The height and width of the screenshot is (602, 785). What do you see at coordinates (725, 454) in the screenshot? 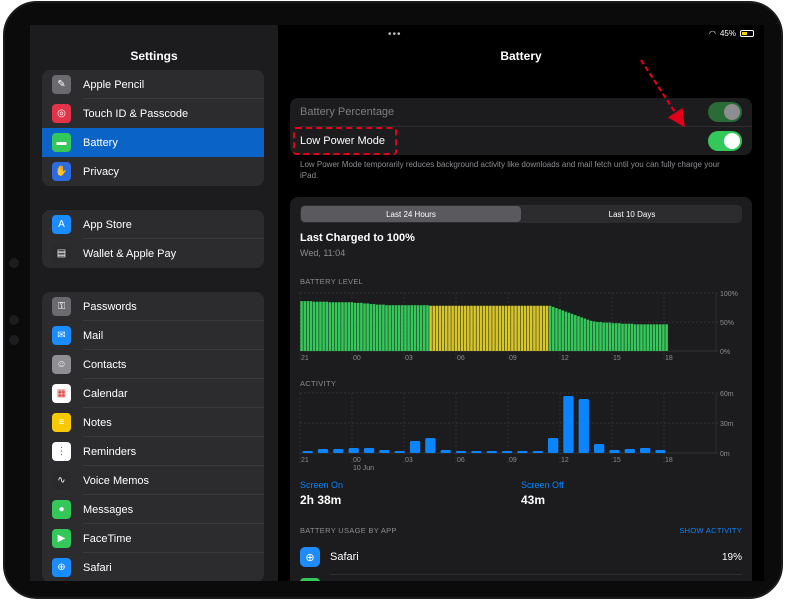
I see `y-tick-label: 0m` at bounding box center [725, 454].